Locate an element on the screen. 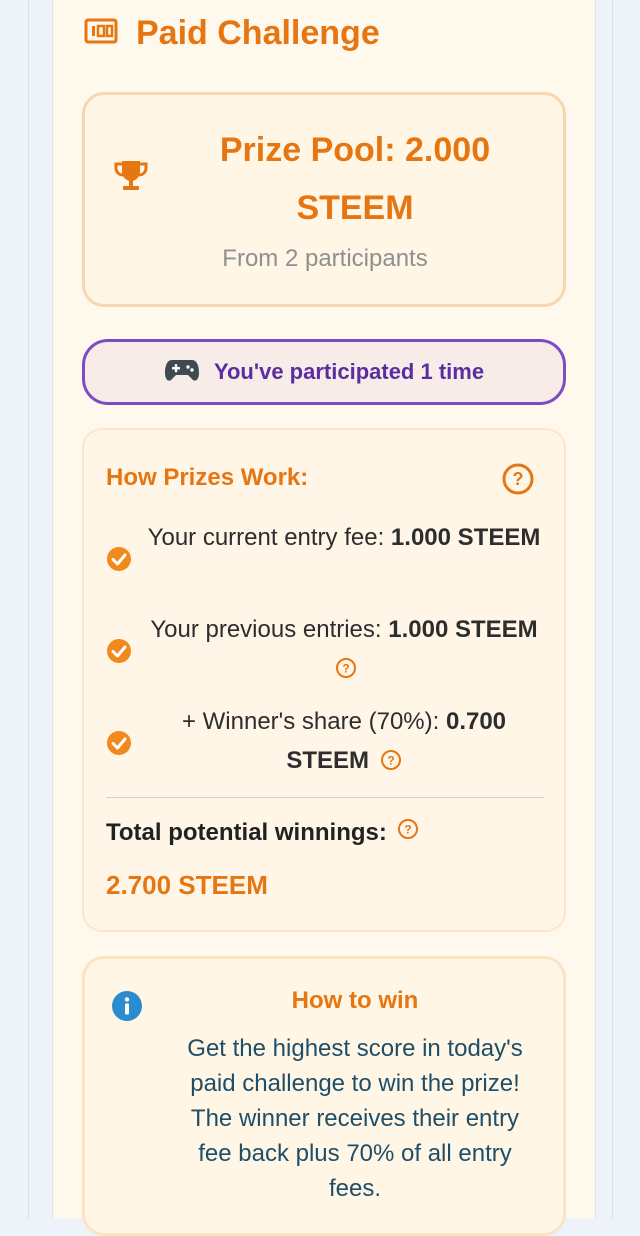 This screenshot has width=640, height=1236. outer-border-left is located at coordinates (28, 609).